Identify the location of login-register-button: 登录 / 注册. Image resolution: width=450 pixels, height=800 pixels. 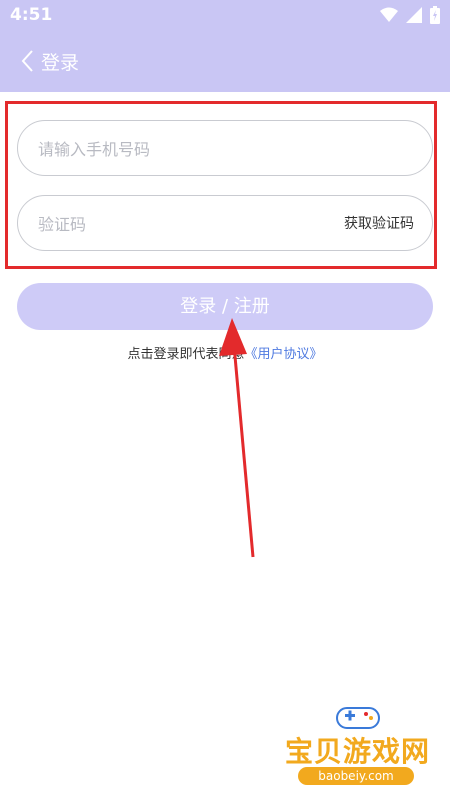
(225, 306).